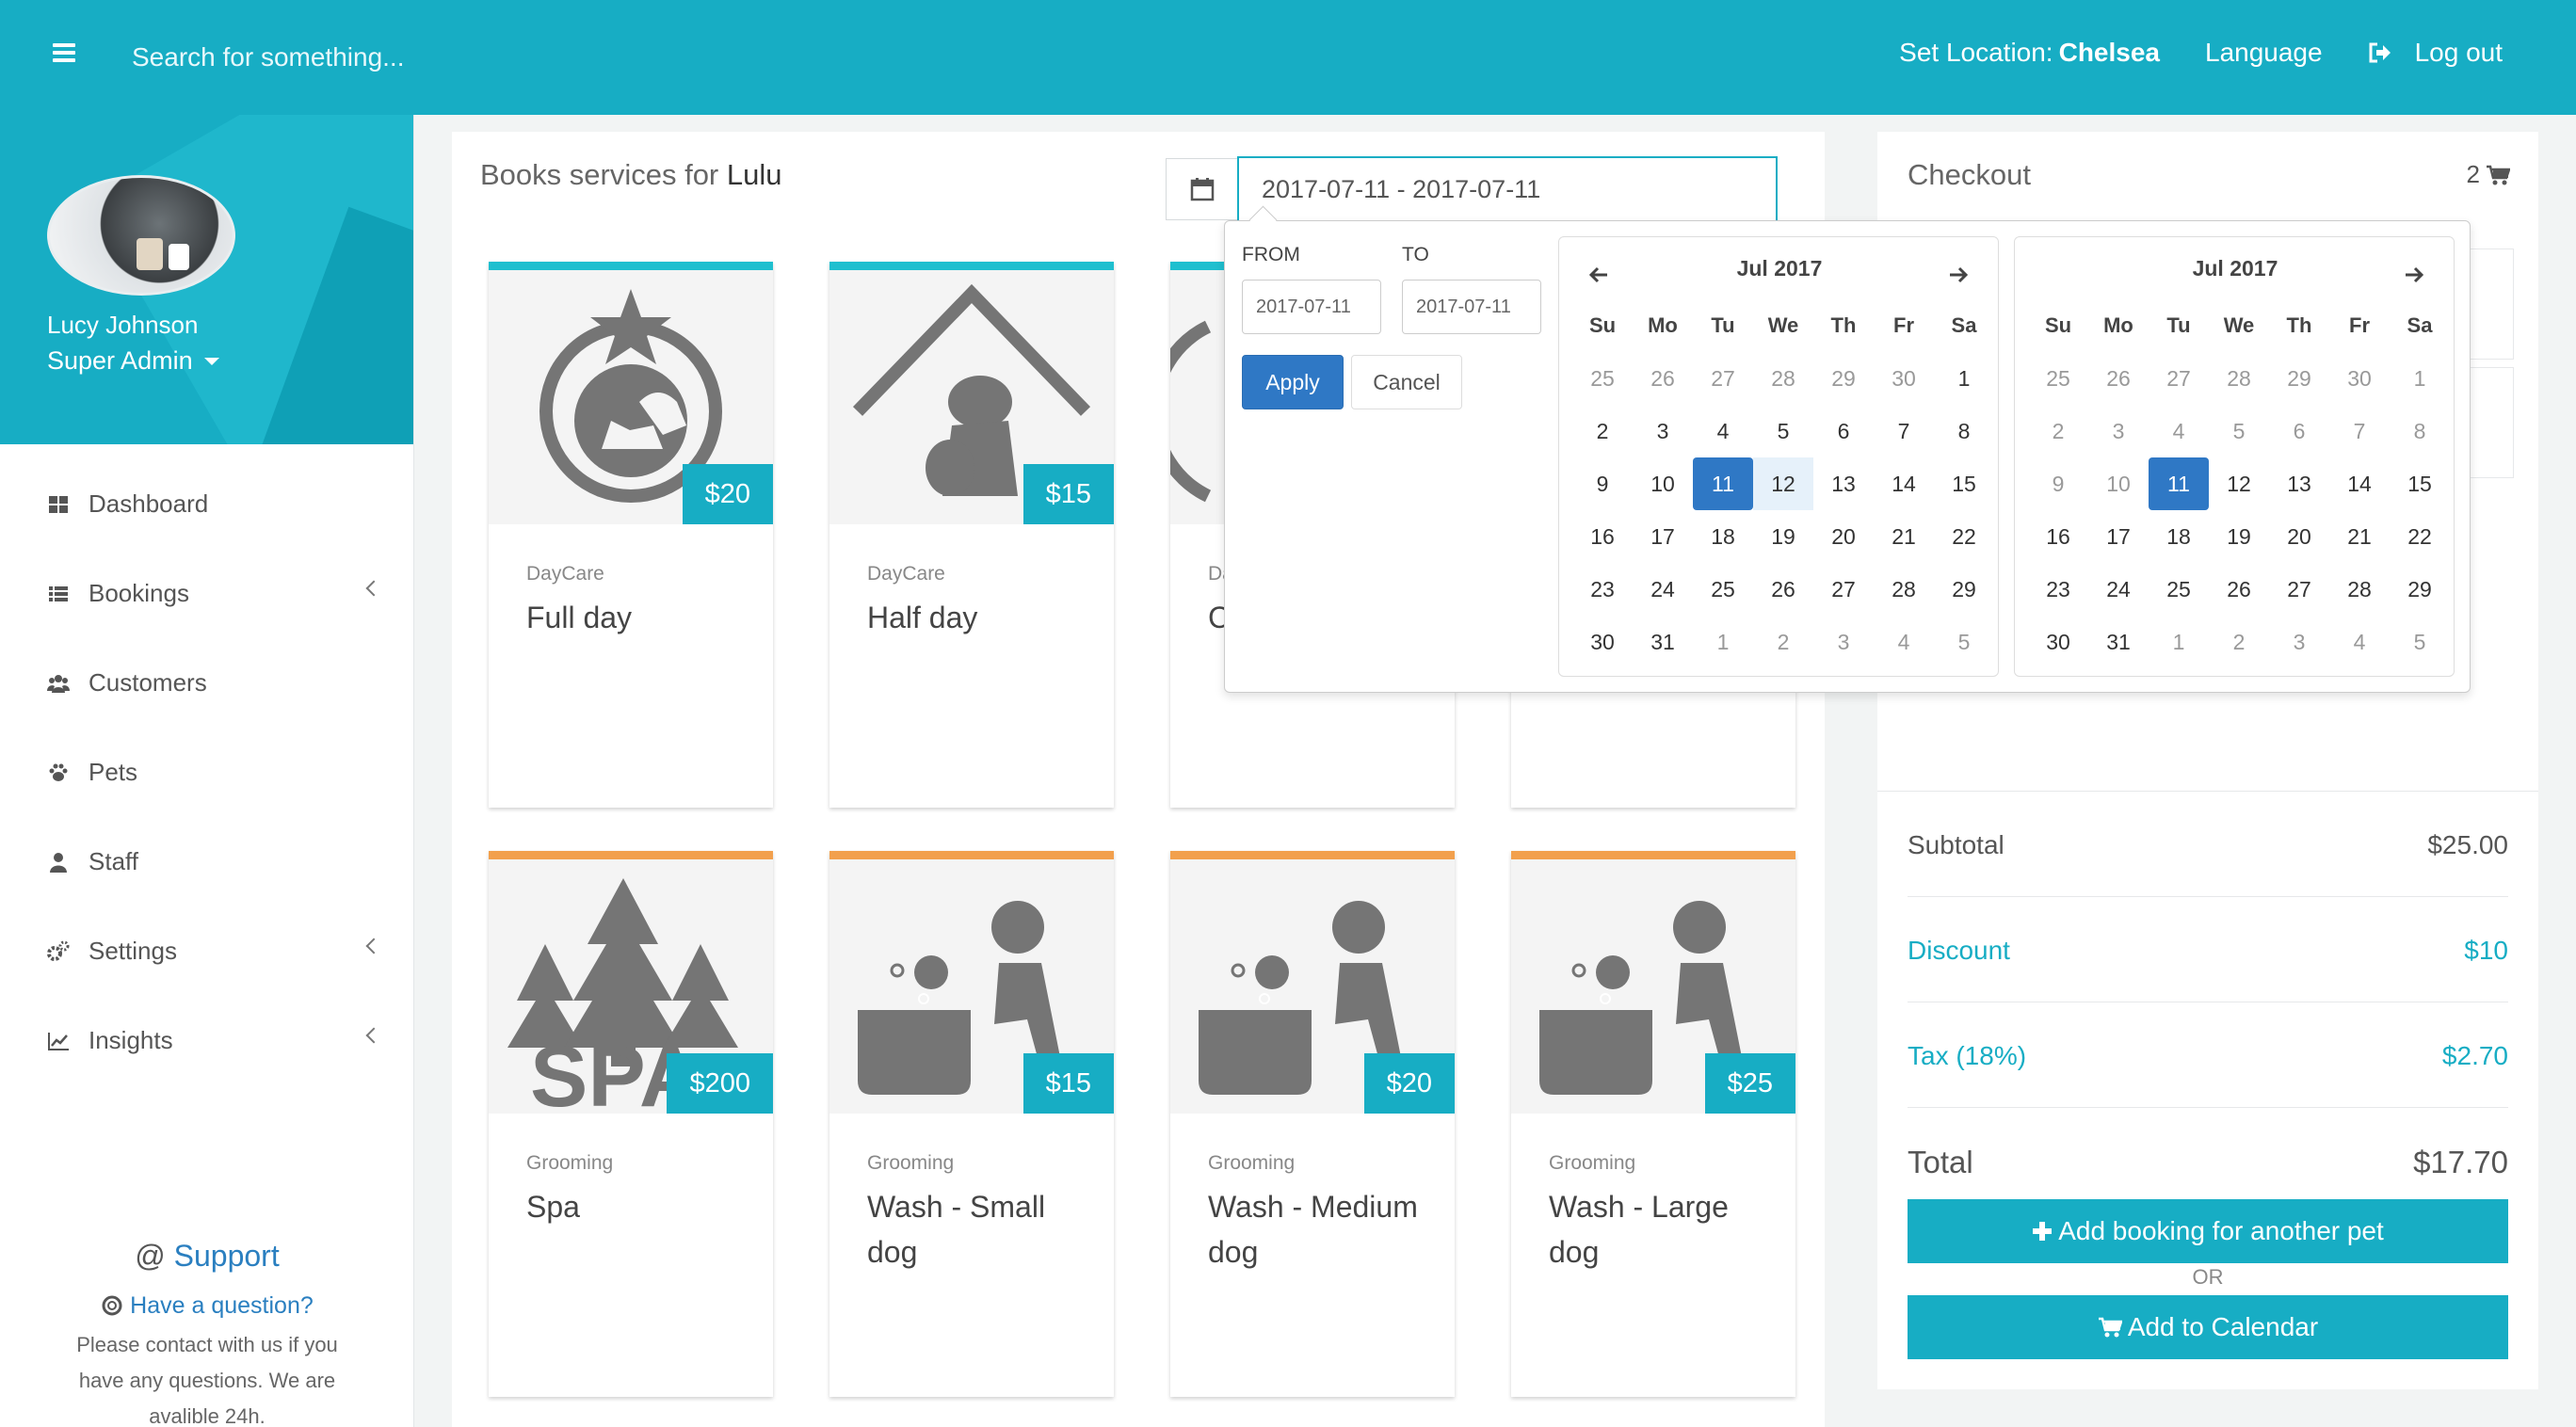 Image resolution: width=2576 pixels, height=1427 pixels. I want to click on support-question-link: Have a question?, so click(207, 1306).